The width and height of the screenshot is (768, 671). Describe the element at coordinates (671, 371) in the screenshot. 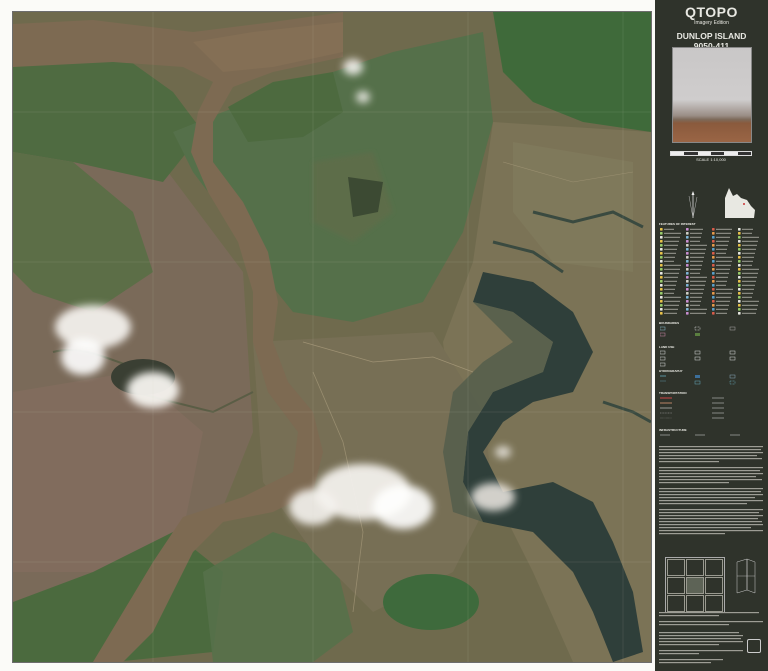

I see `legend-heading-hydrography: HYDROGRAPHY` at that location.